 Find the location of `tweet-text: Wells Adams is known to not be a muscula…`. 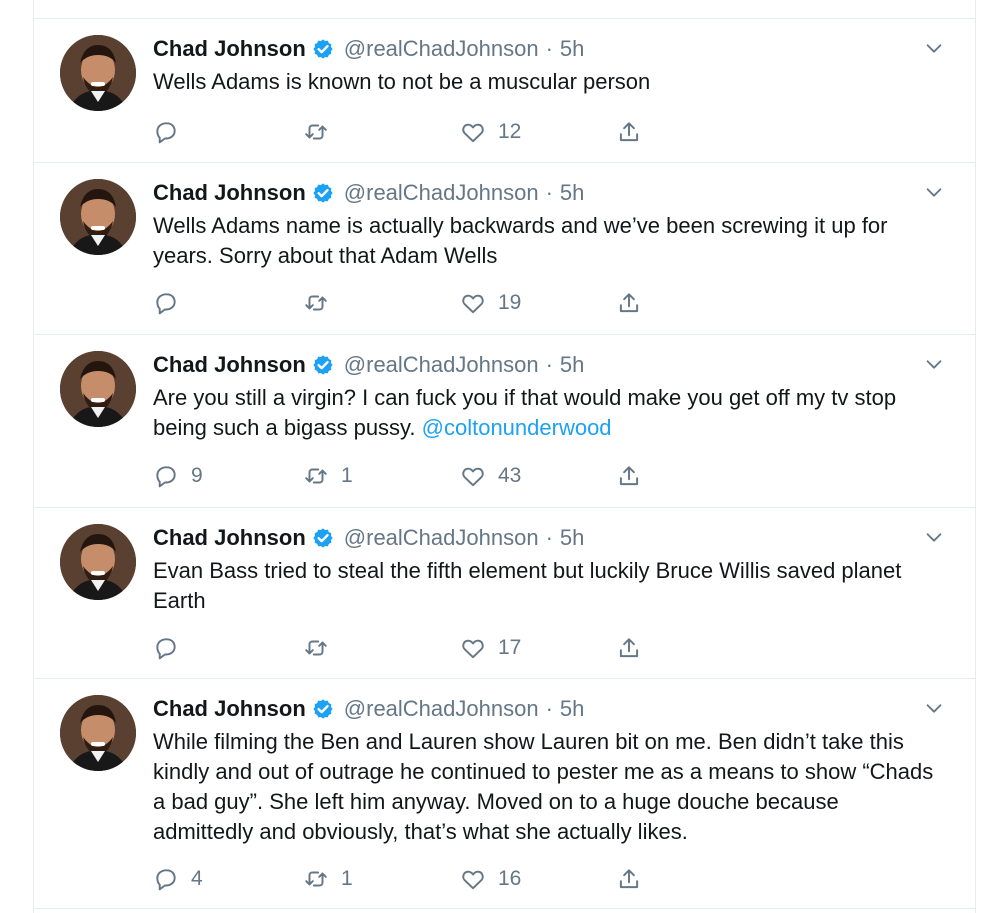

tweet-text: Wells Adams is known to not be a muscula… is located at coordinates (549, 82).